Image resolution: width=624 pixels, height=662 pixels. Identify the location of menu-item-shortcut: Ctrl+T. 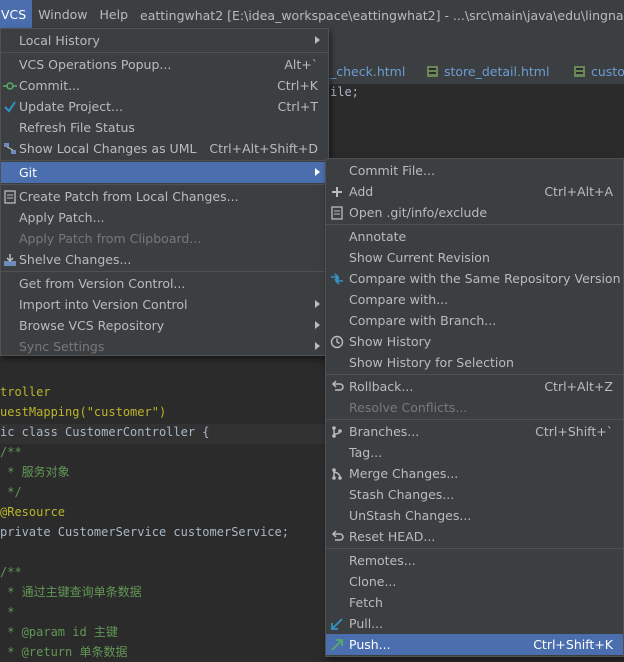
(297, 106).